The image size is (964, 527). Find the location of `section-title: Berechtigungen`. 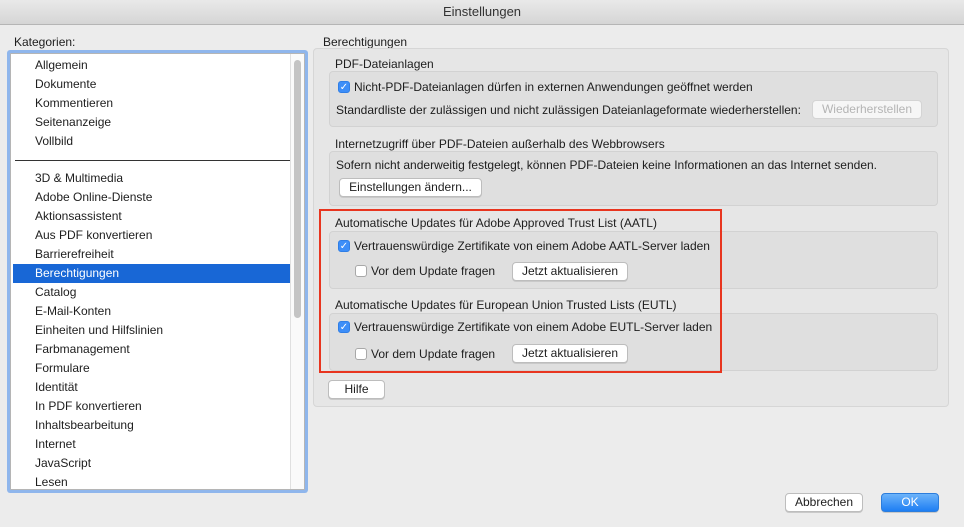

section-title: Berechtigungen is located at coordinates (365, 42).